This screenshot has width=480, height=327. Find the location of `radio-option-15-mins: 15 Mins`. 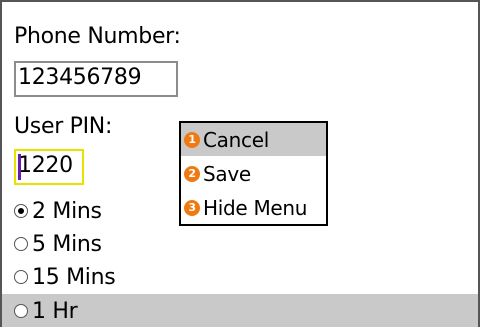

radio-option-15-mins: 15 Mins is located at coordinates (65, 277).